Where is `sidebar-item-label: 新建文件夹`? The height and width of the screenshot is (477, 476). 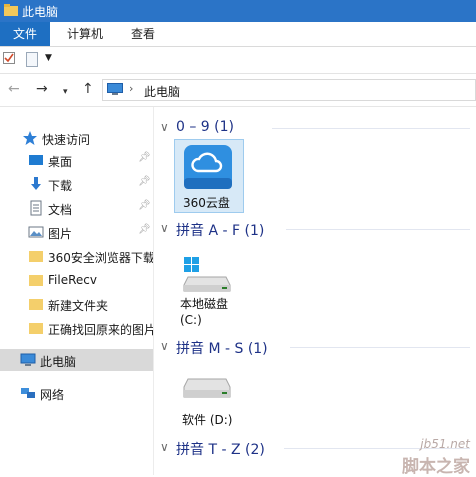
sidebar-item-label: 新建文件夹 is located at coordinates (78, 306).